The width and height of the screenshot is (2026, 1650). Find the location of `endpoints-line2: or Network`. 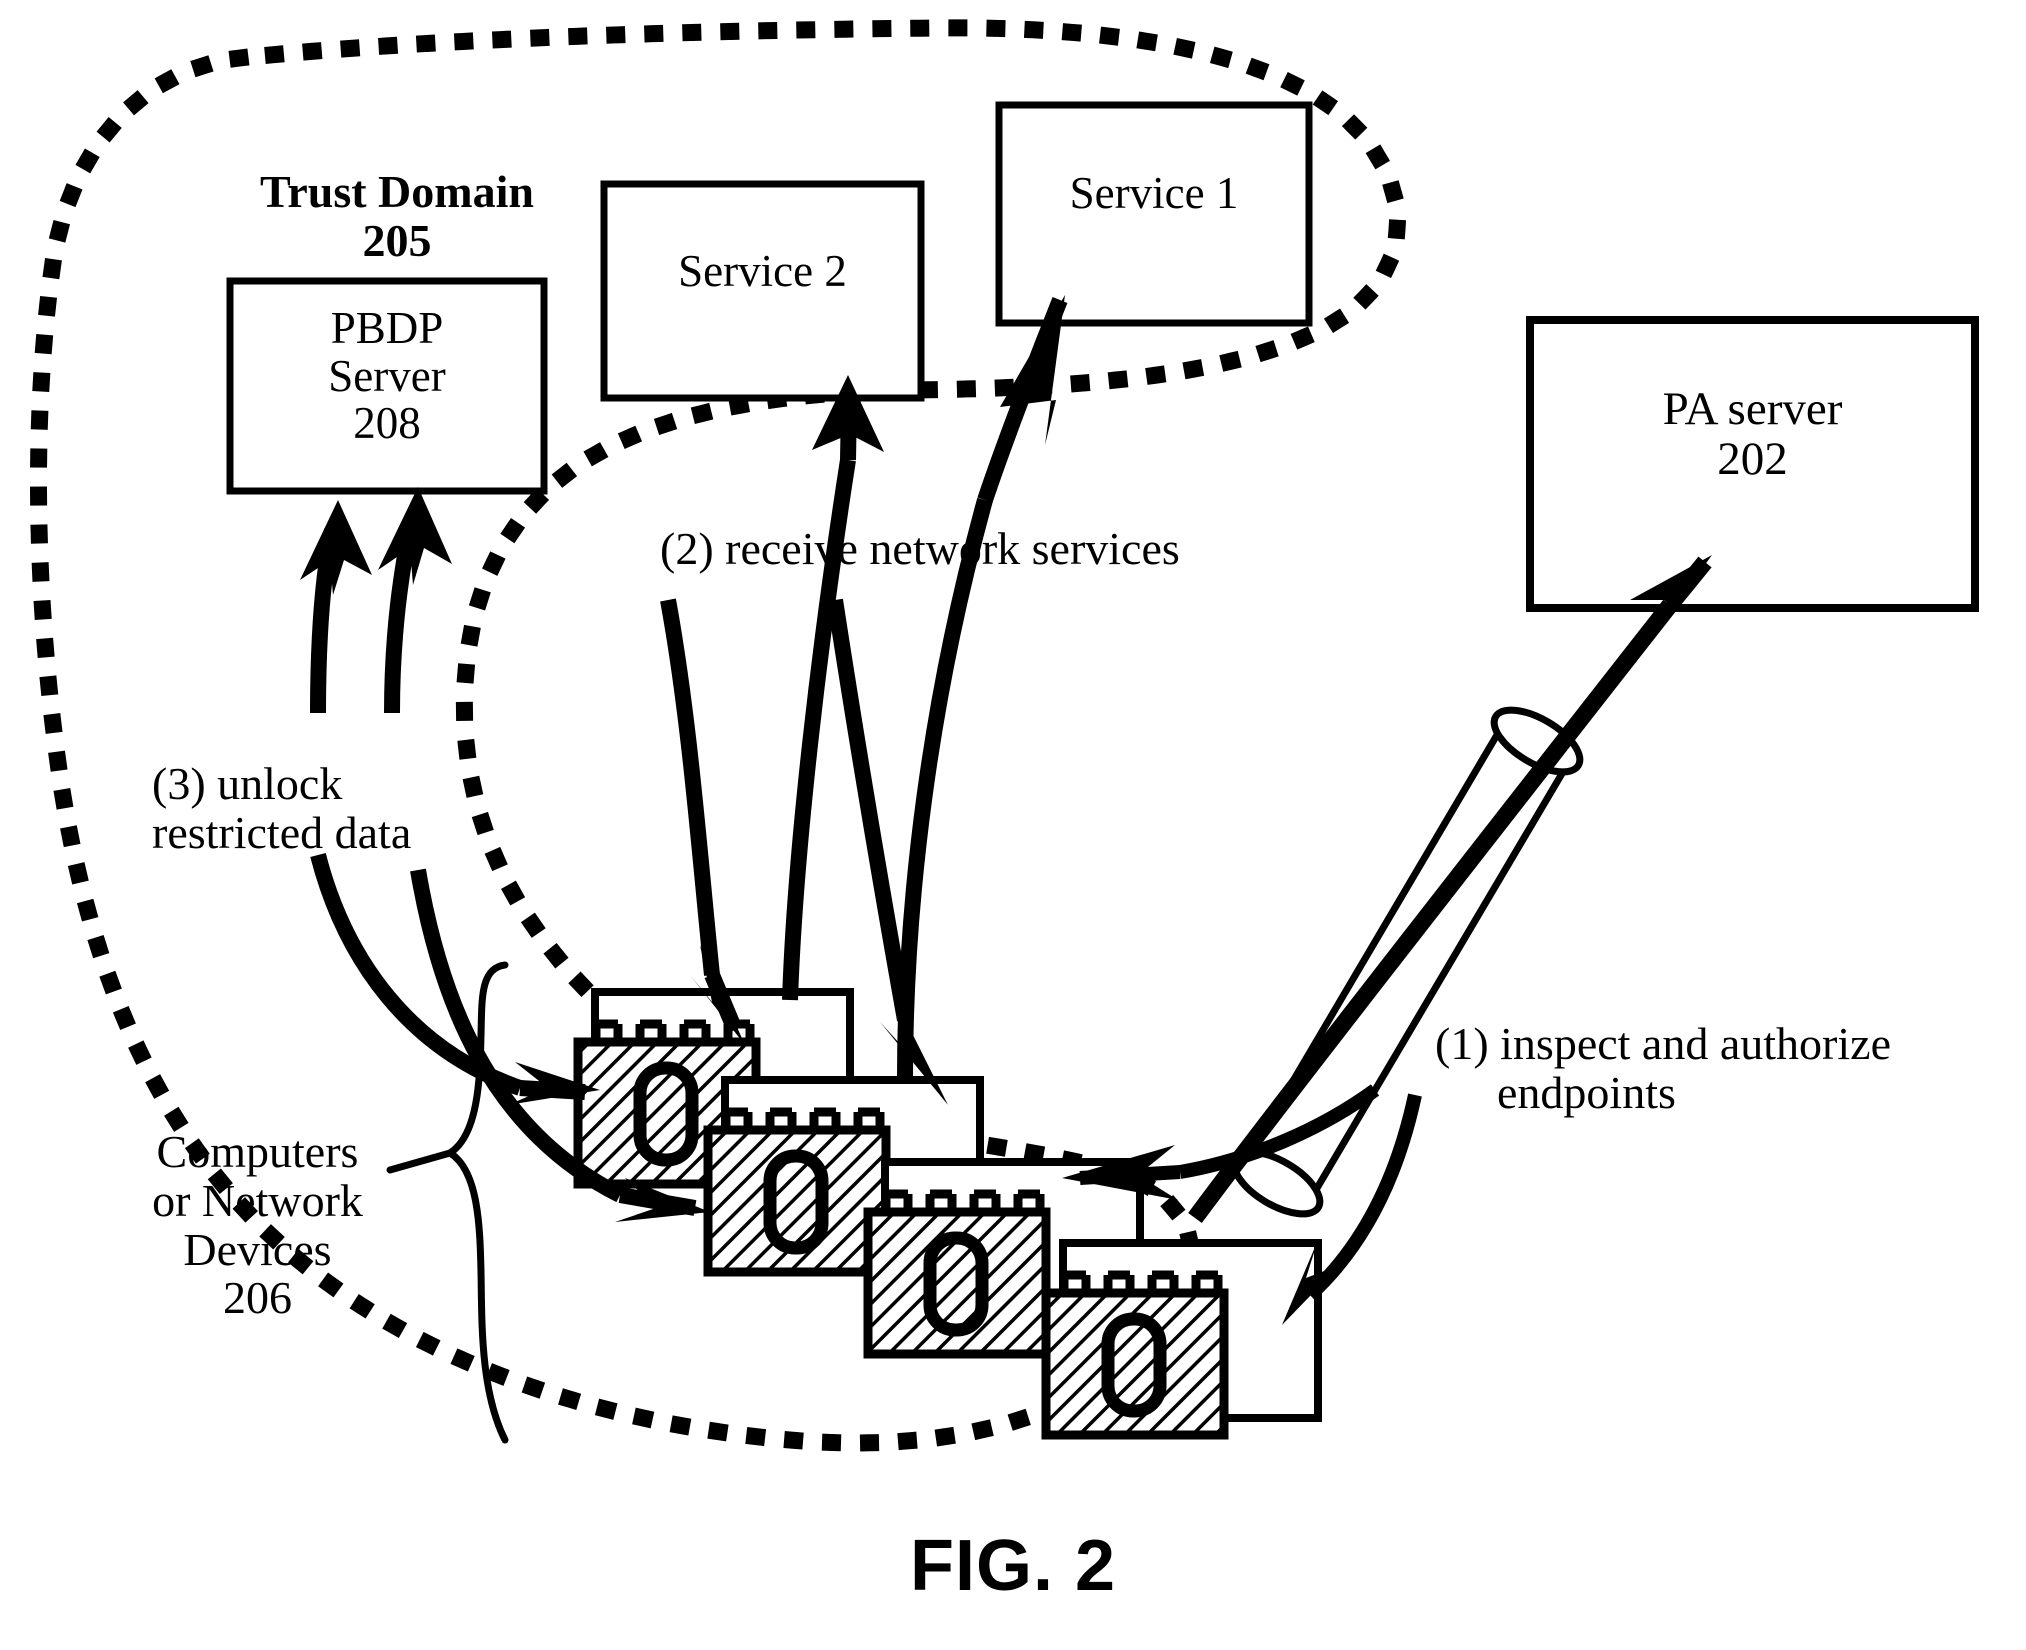

endpoints-line2: or Network is located at coordinates (257, 1200).